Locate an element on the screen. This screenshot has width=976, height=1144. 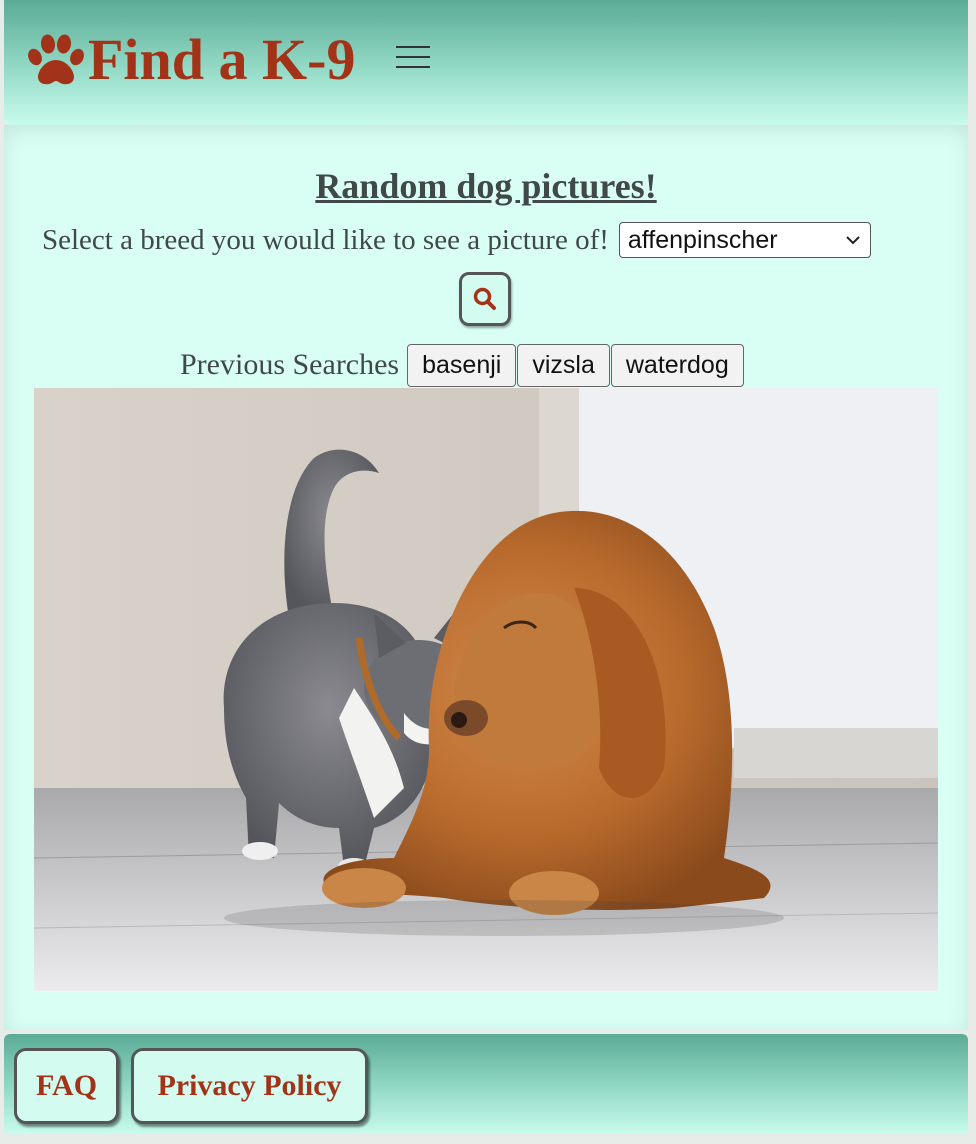
previous-search-button: waterdog is located at coordinates (677, 365).